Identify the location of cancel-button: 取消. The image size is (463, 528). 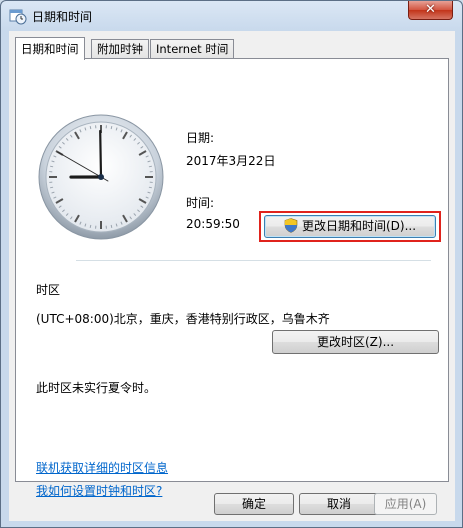
(339, 504).